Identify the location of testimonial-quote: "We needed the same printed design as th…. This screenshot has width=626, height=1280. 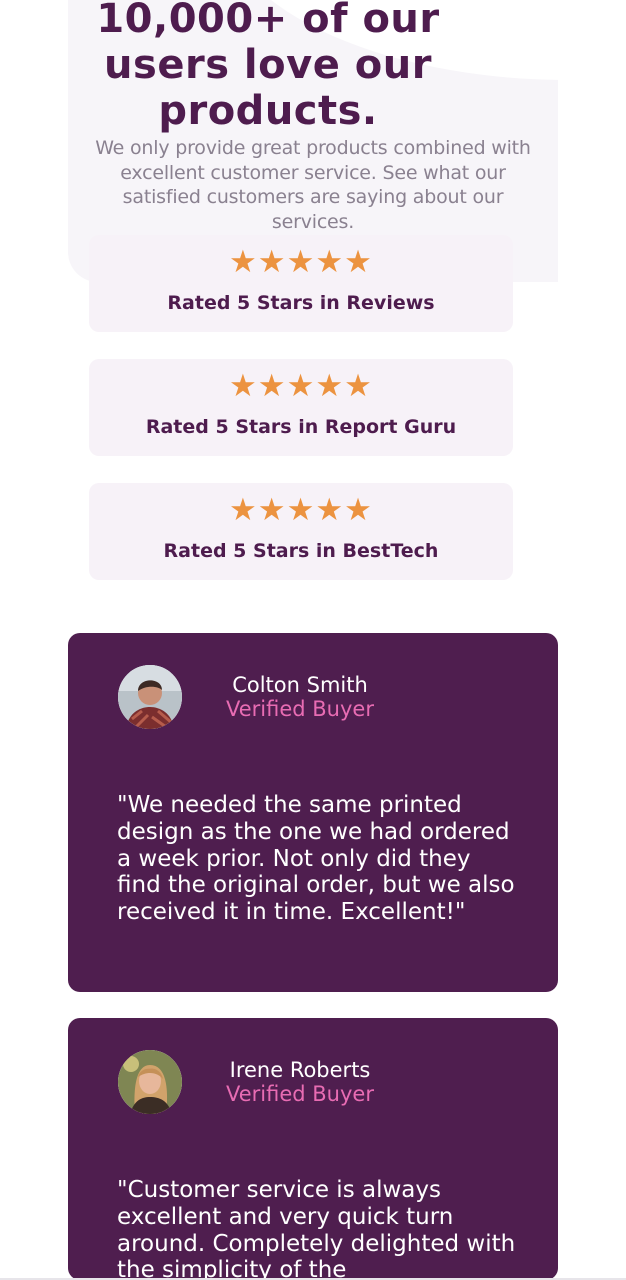
(316, 859).